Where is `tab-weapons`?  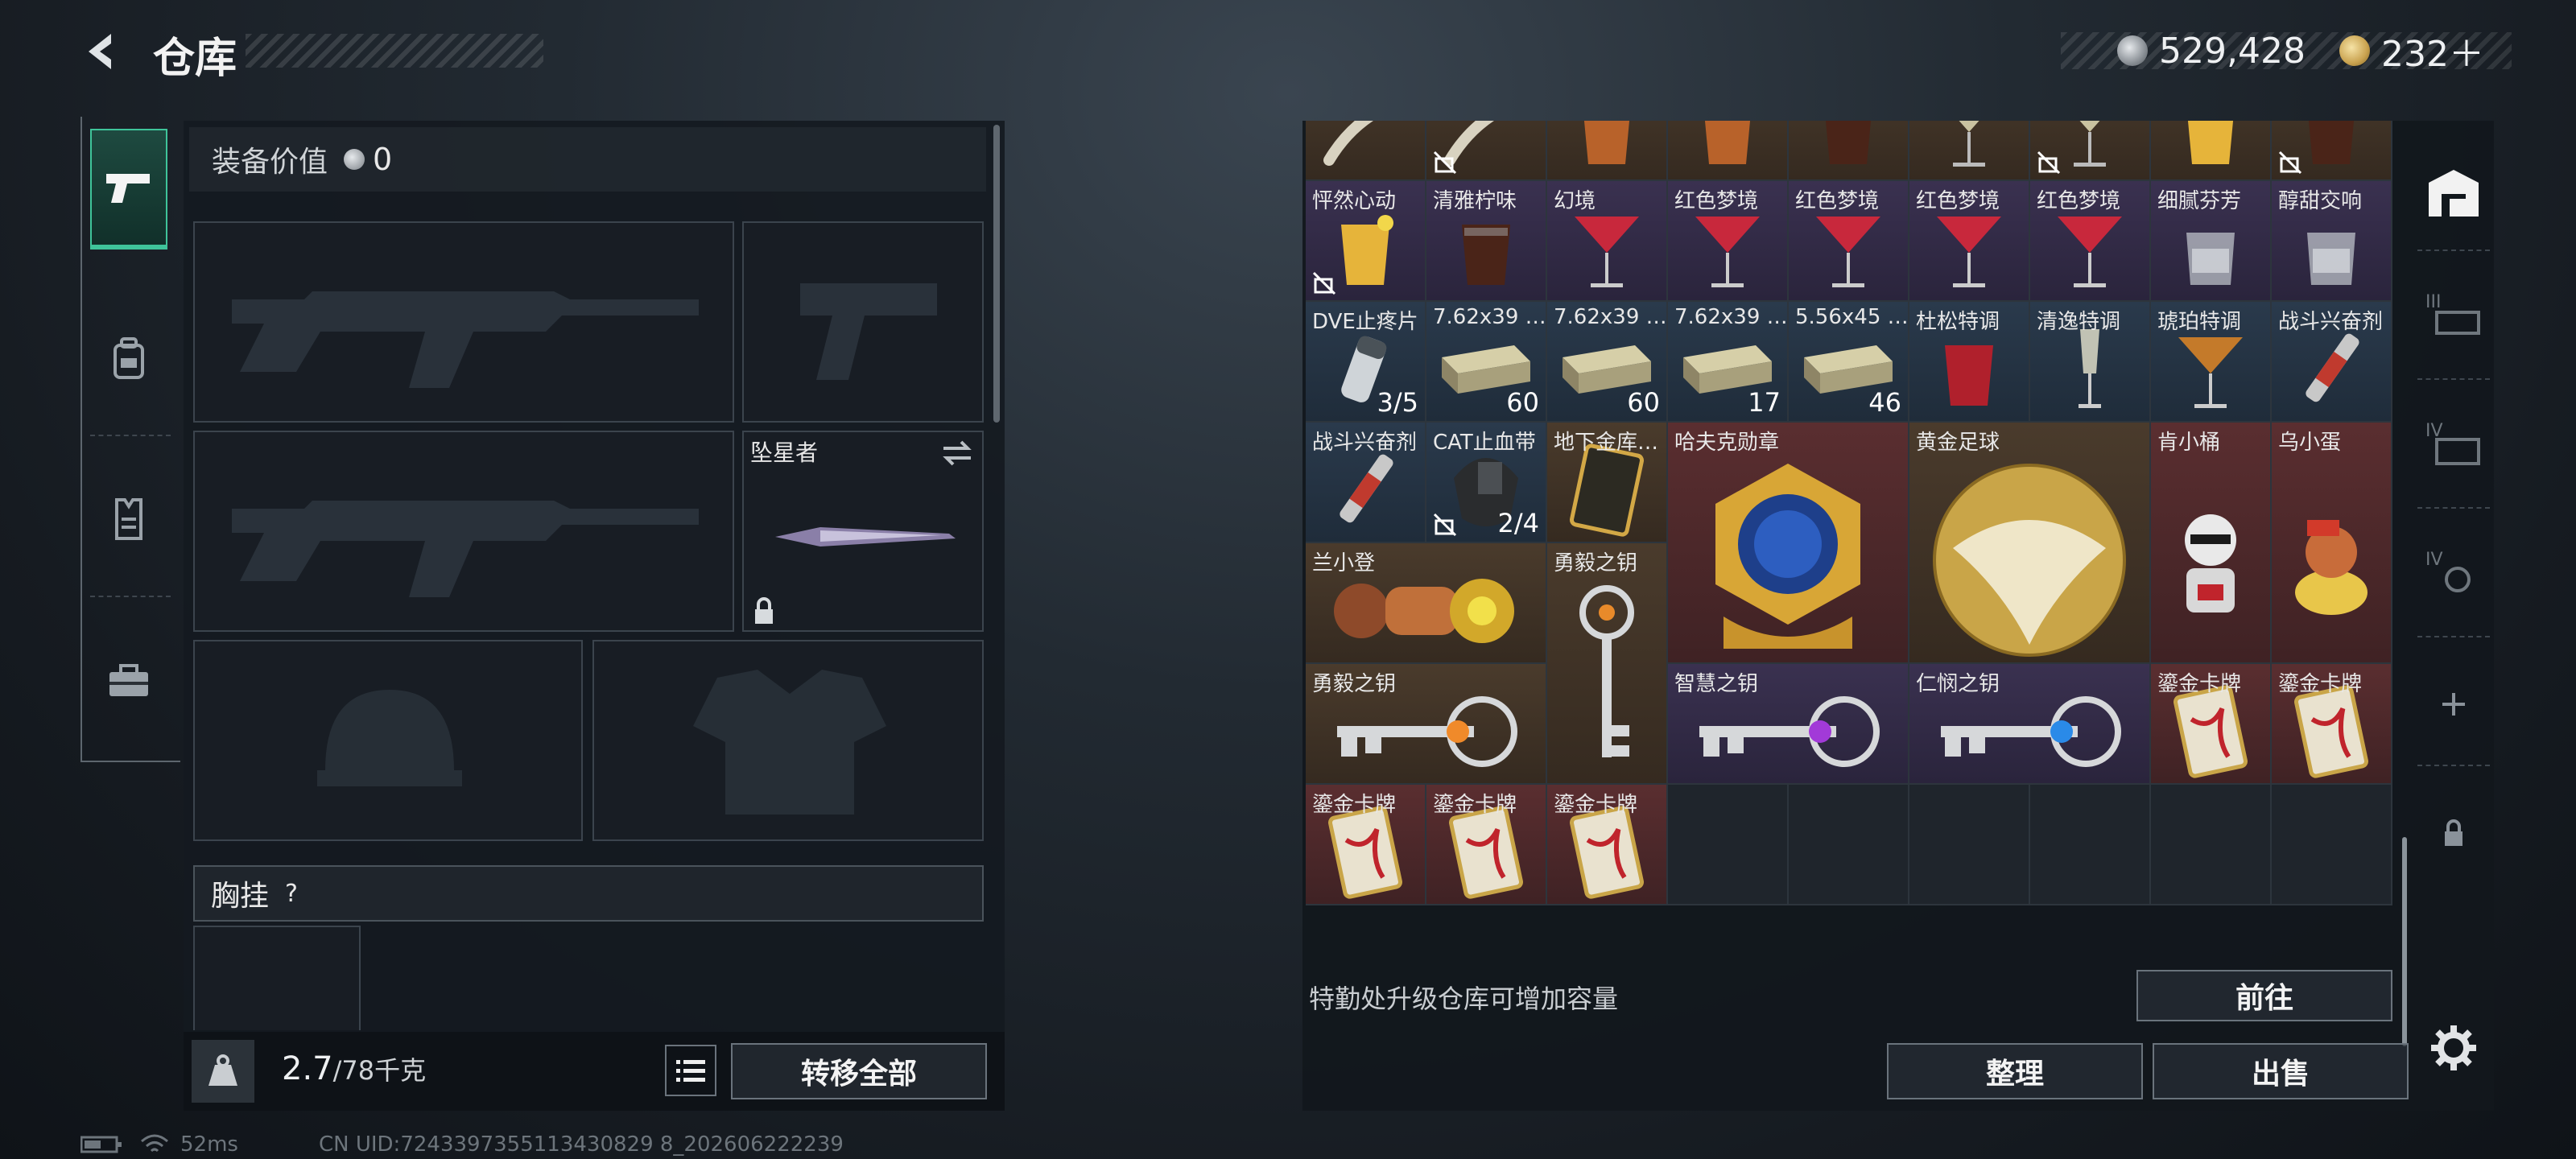 tab-weapons is located at coordinates (128, 189).